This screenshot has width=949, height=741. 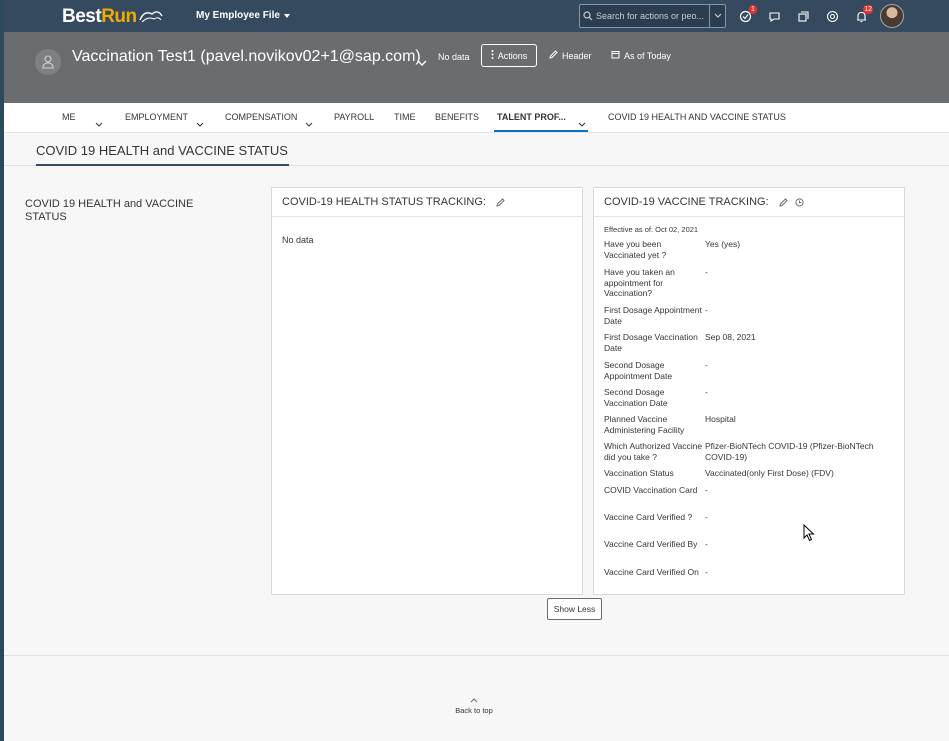 I want to click on back-to-top-link: Back to top, so click(x=474, y=706).